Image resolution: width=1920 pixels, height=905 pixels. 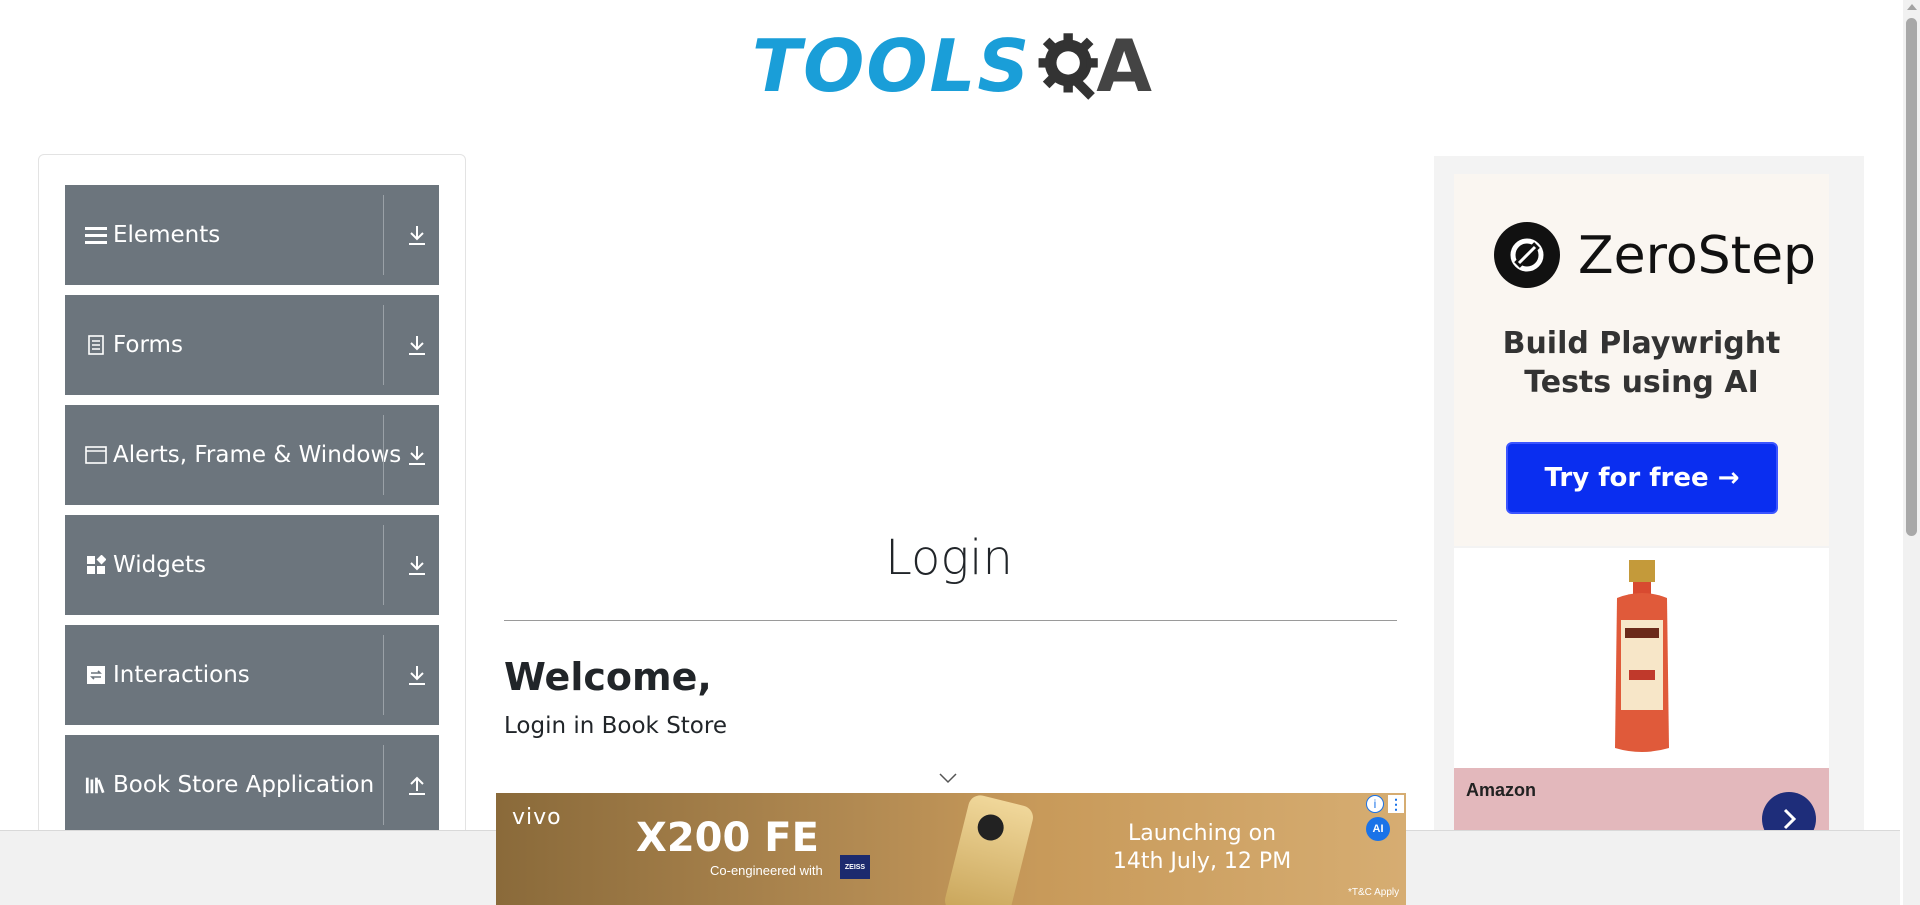 I want to click on sidebar-group-book-store: Book Store Application, so click(x=252, y=785).